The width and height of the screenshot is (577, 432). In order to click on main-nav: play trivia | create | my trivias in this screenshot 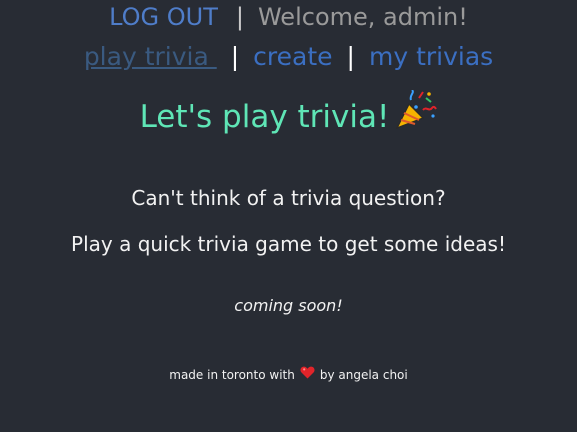, I will do `click(288, 57)`.